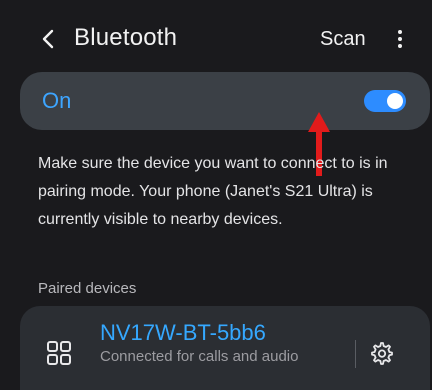 The image size is (432, 390). What do you see at coordinates (385, 101) in the screenshot?
I see `bluetooth-switch` at bounding box center [385, 101].